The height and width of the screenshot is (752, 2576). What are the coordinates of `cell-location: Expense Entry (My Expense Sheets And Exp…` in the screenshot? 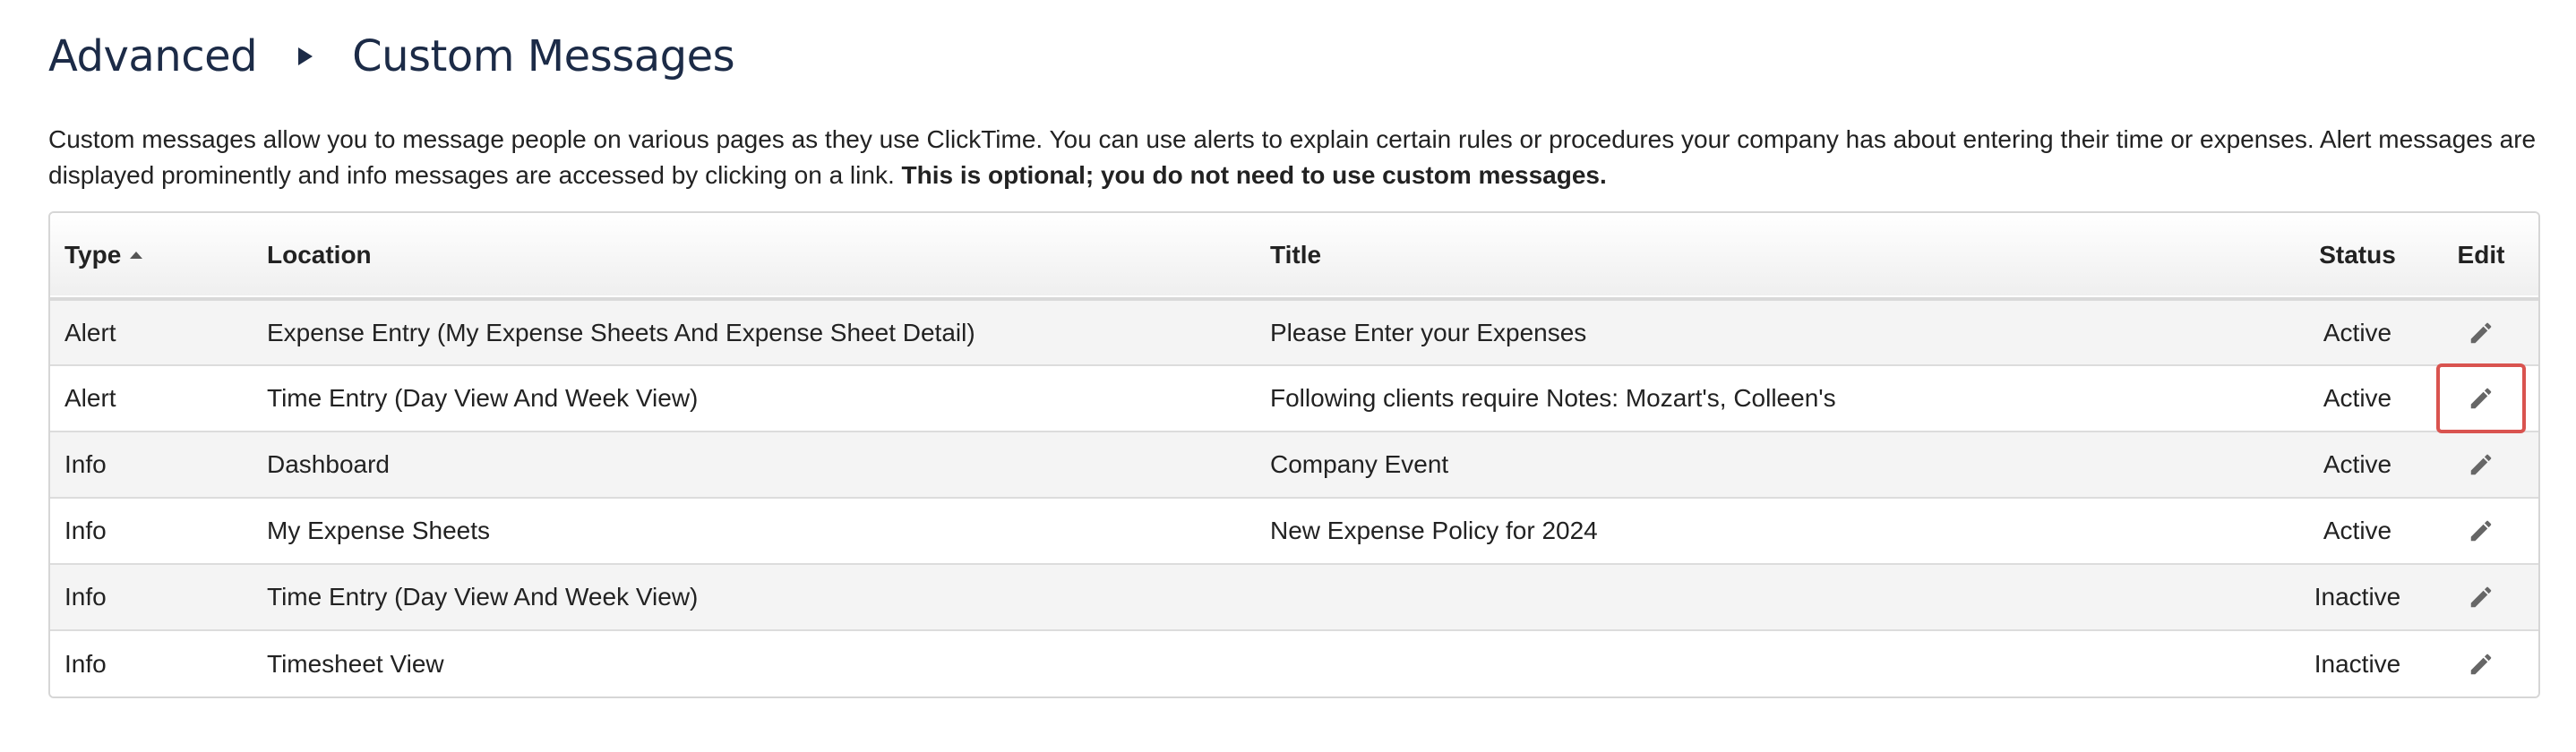 It's located at (621, 332).